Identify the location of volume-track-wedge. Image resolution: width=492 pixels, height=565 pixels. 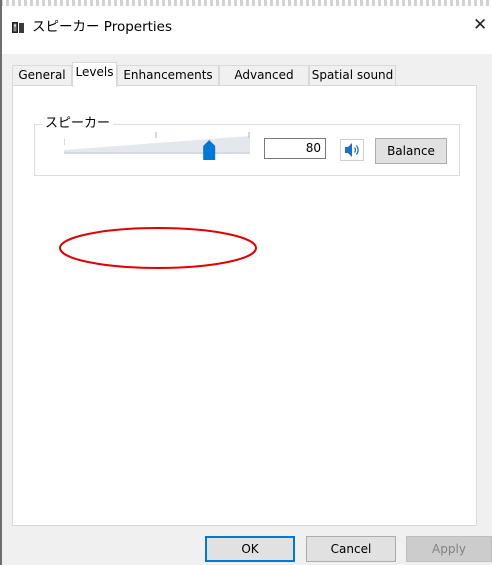
(157, 145).